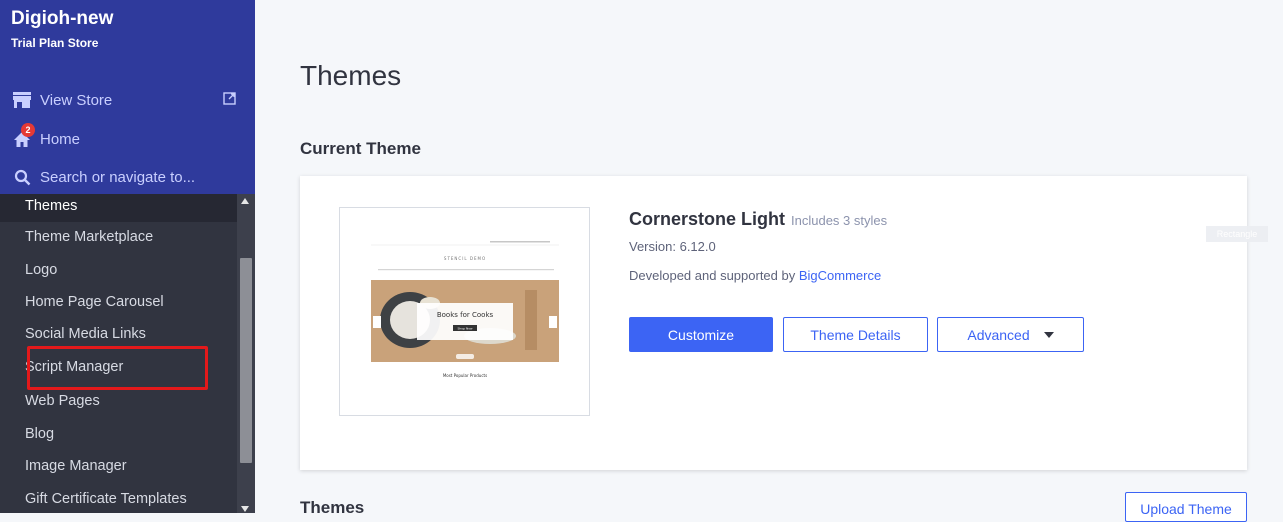  What do you see at coordinates (465, 329) in the screenshot?
I see `thumb-hero-button: Shop Now` at bounding box center [465, 329].